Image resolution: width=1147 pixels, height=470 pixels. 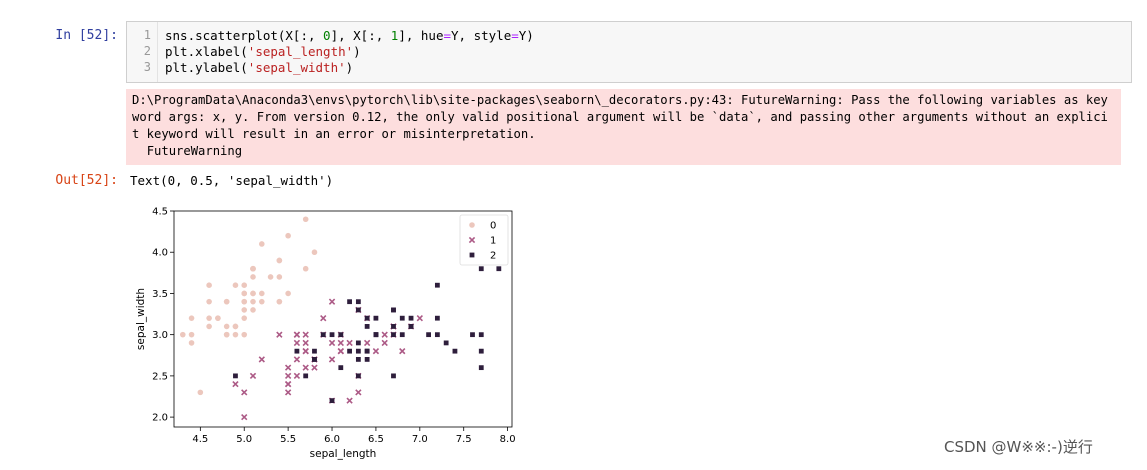 I want to click on code-line: plt.ylabel('sepal_width'), so click(x=259, y=67).